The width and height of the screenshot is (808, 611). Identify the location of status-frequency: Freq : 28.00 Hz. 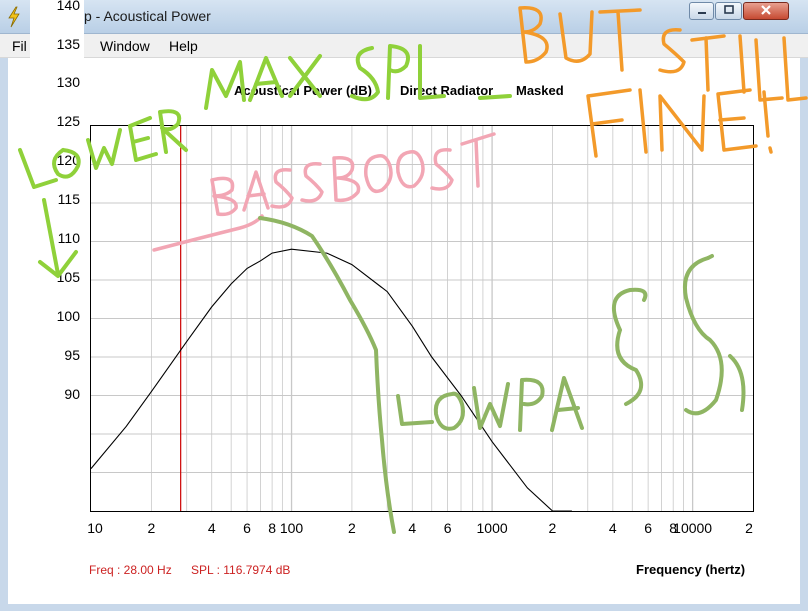
(130, 570).